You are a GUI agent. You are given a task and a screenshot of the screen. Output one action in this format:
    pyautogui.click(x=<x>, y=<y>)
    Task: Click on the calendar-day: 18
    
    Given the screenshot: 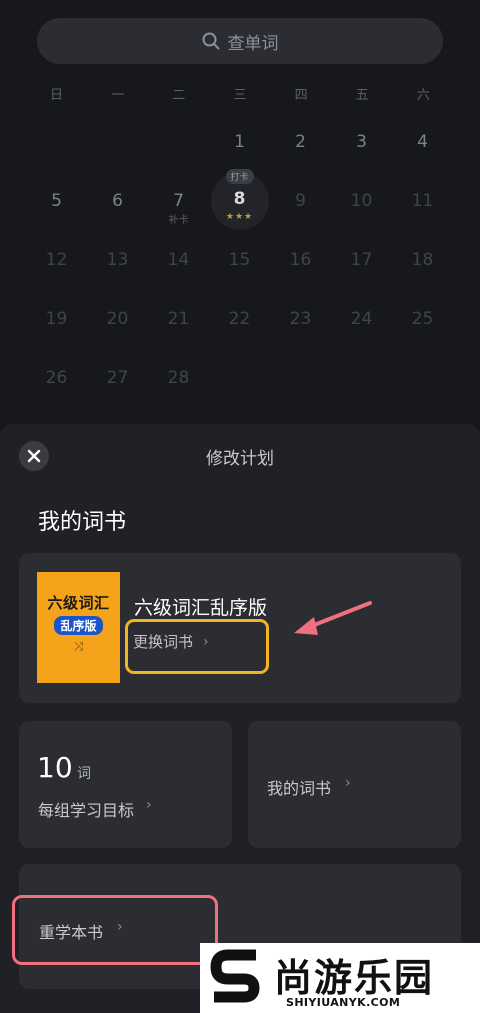 What is the action you would take?
    pyautogui.click(x=422, y=259)
    